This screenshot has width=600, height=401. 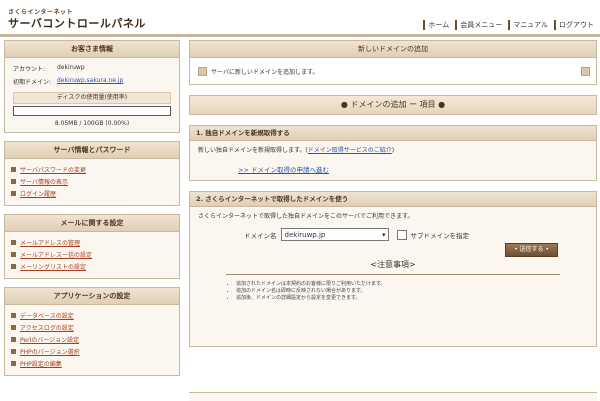 I want to click on domain-name-label: ドメイン名, so click(x=260, y=235).